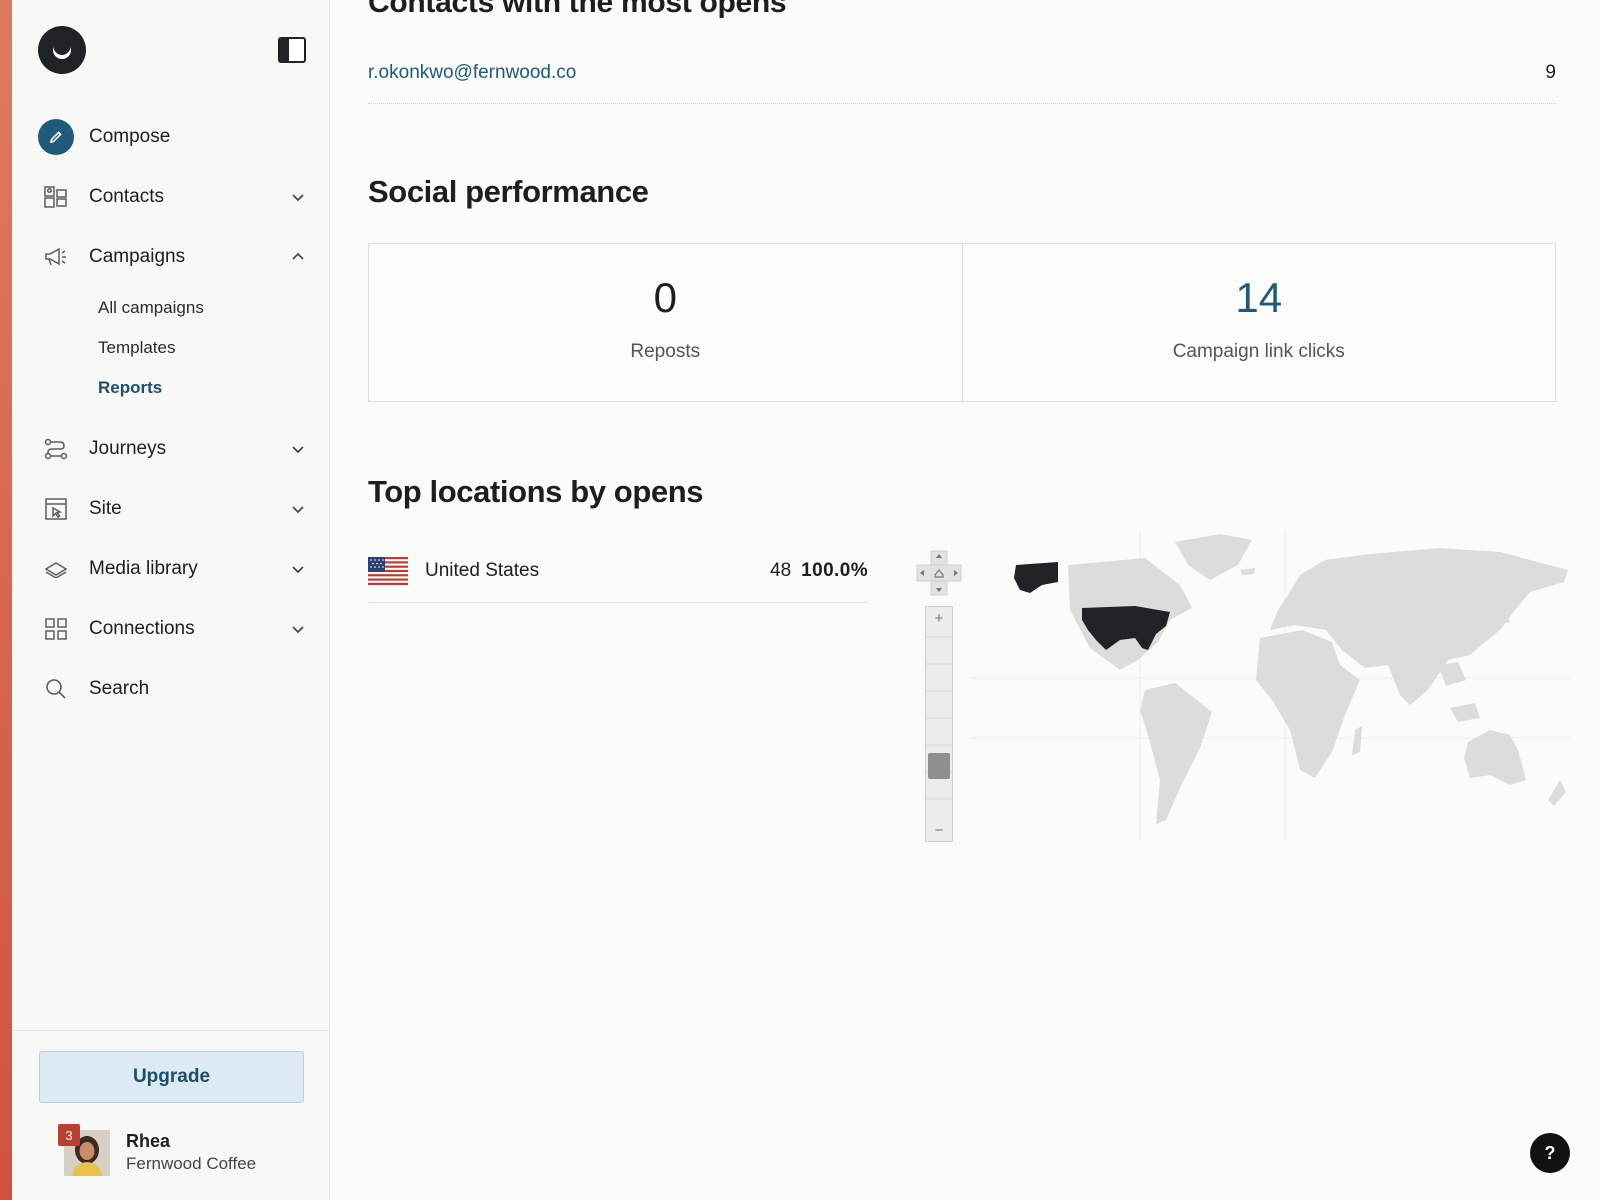 The width and height of the screenshot is (1600, 1200). I want to click on media-library-icon, so click(56, 569).